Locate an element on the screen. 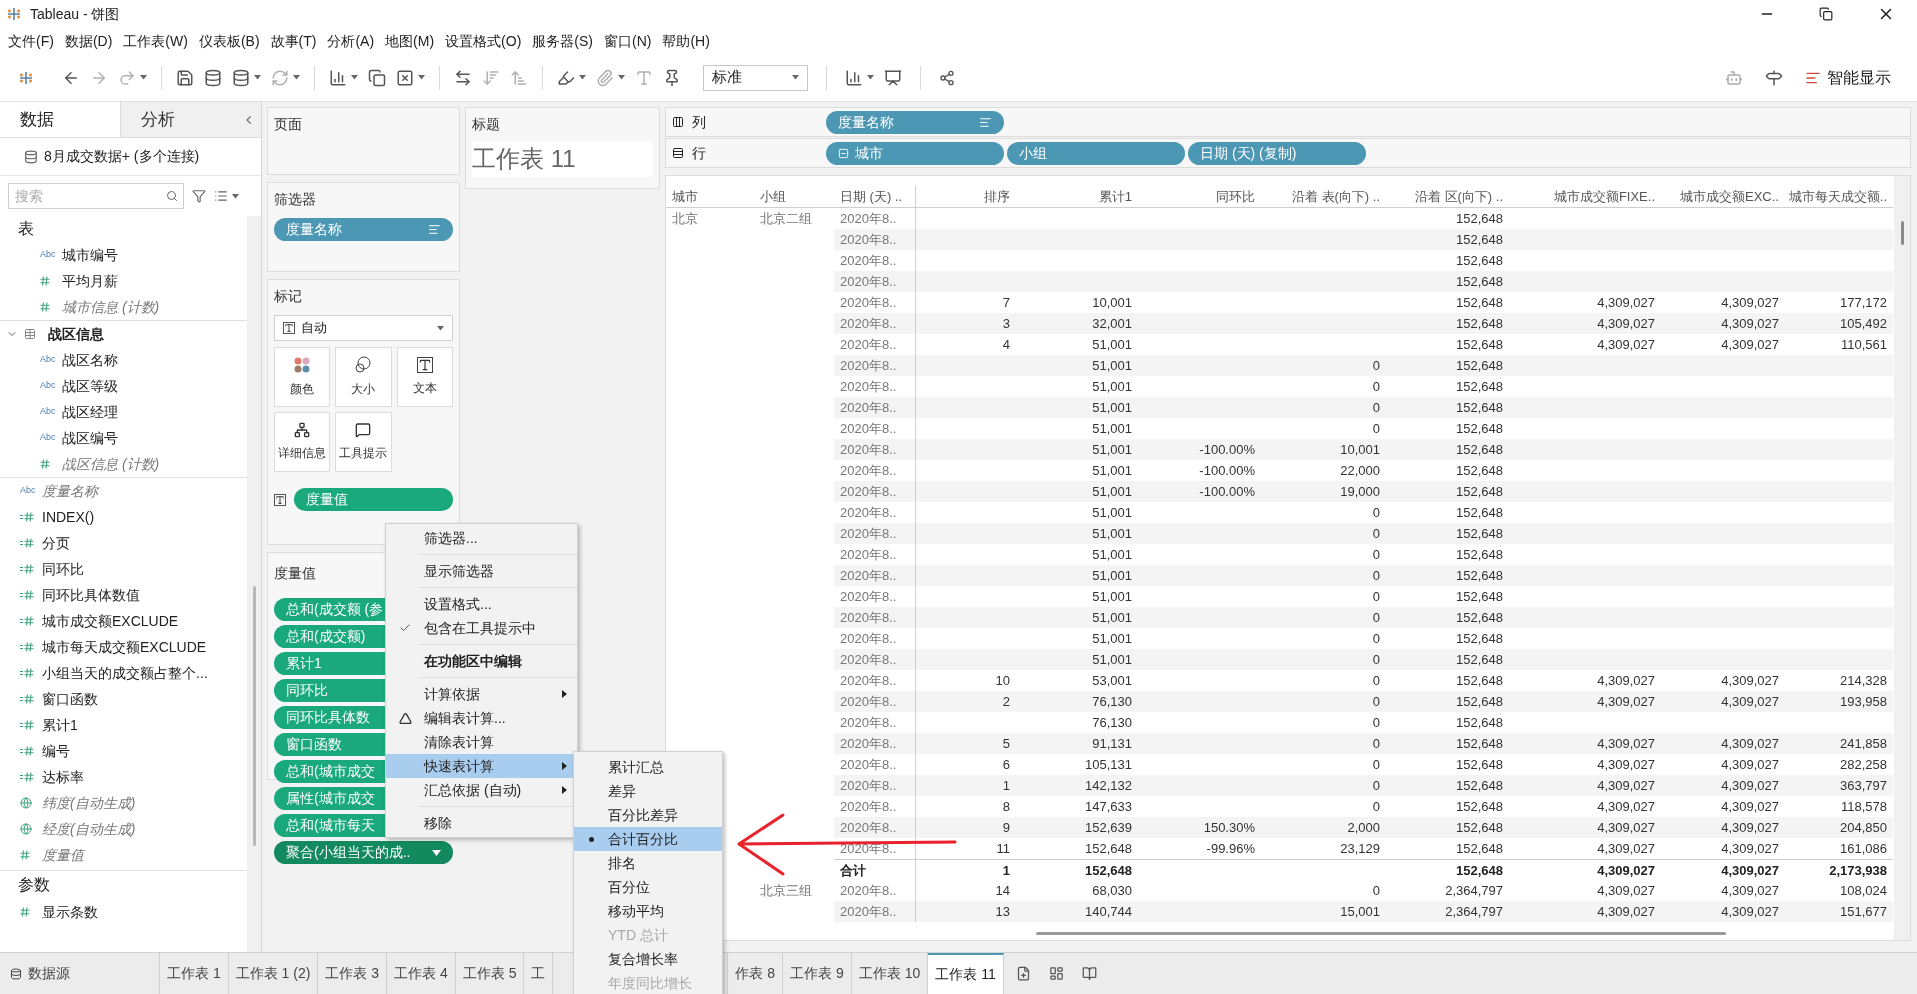 The width and height of the screenshot is (1917, 994). pane-tab: 数据 is located at coordinates (60, 119).